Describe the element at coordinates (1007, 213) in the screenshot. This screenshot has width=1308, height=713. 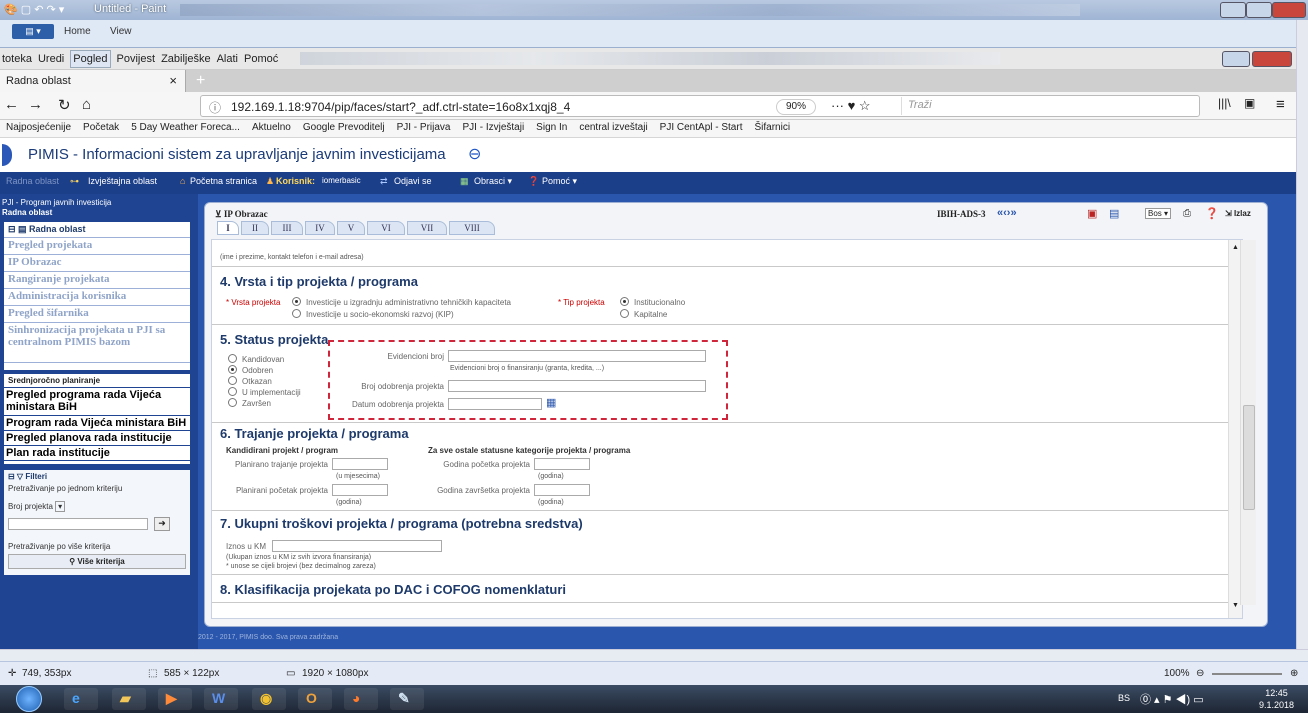
I see `pager-icons: «‹›»` at that location.